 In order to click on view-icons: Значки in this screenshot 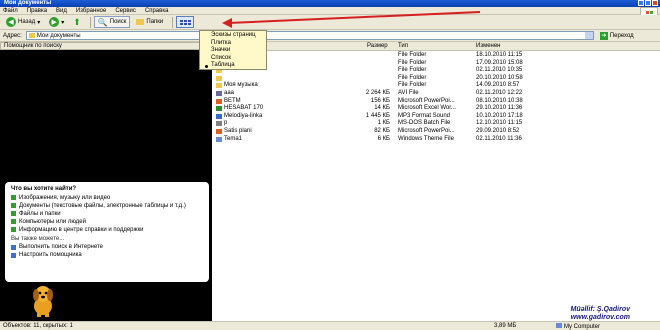, I will do `click(233, 51)`.